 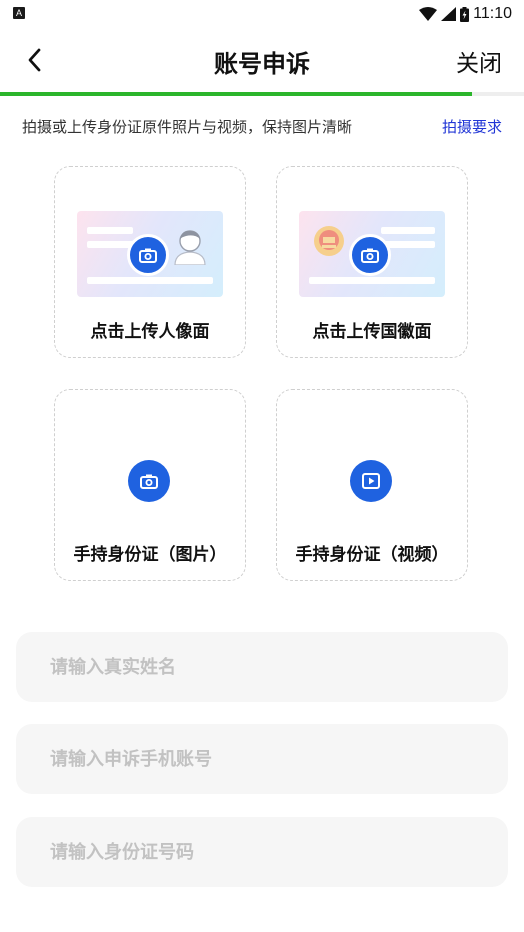 What do you see at coordinates (428, 14) in the screenshot?
I see `wifi-icon` at bounding box center [428, 14].